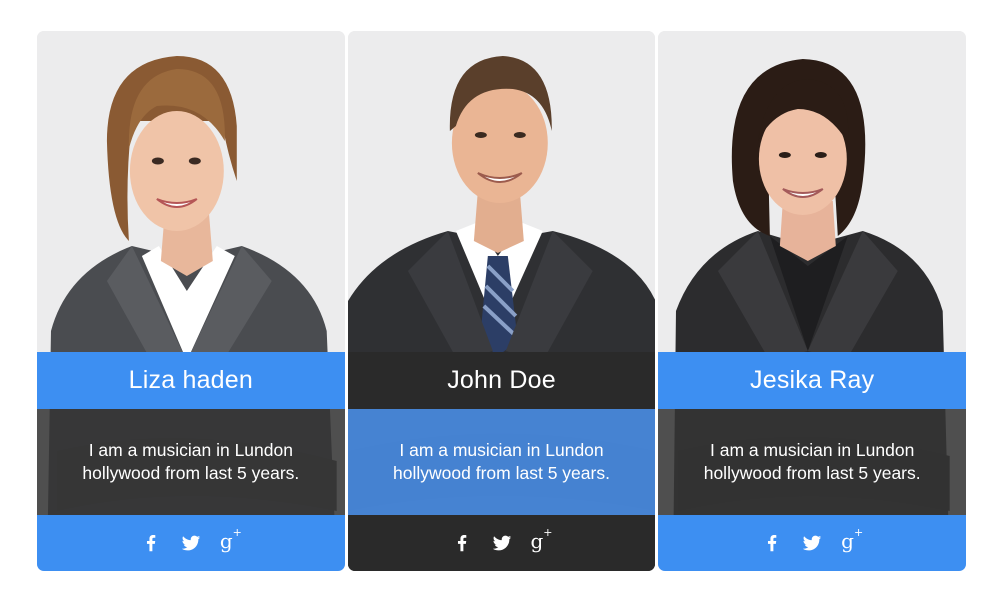 The width and height of the screenshot is (1000, 598). I want to click on member-name: Jesika Ray, so click(812, 380).